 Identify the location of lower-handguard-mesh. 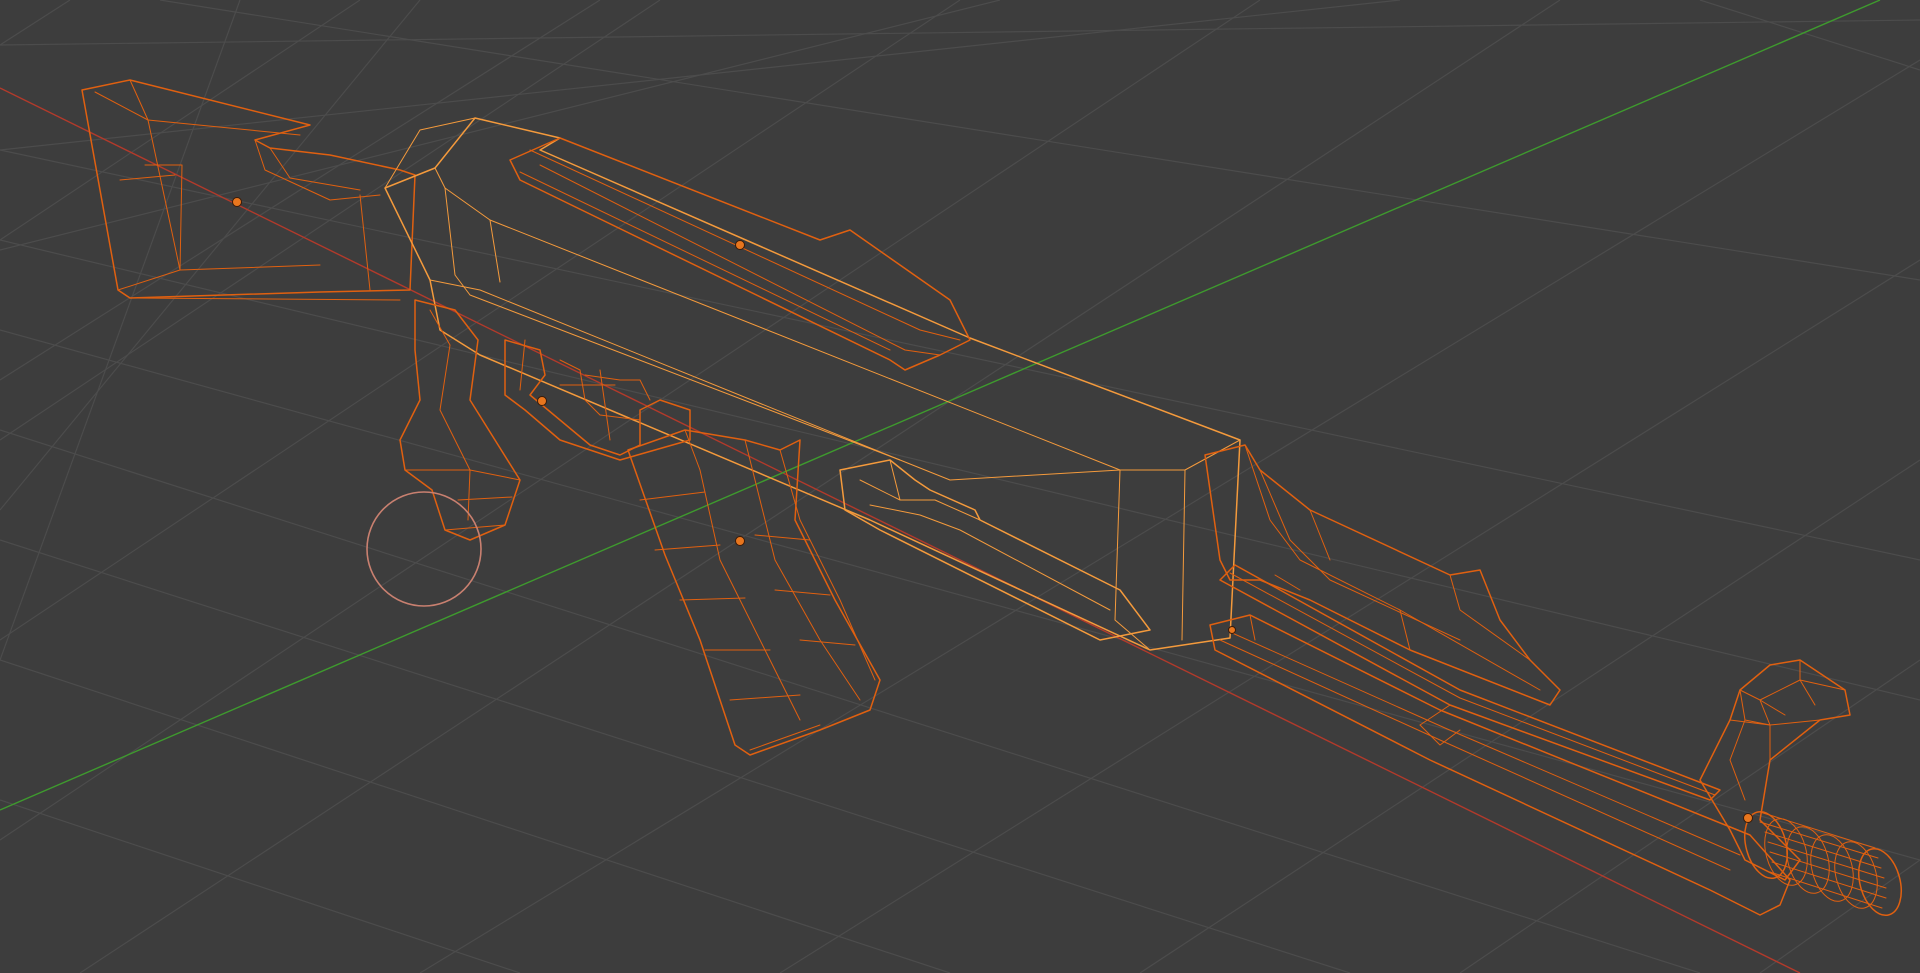
(995, 550).